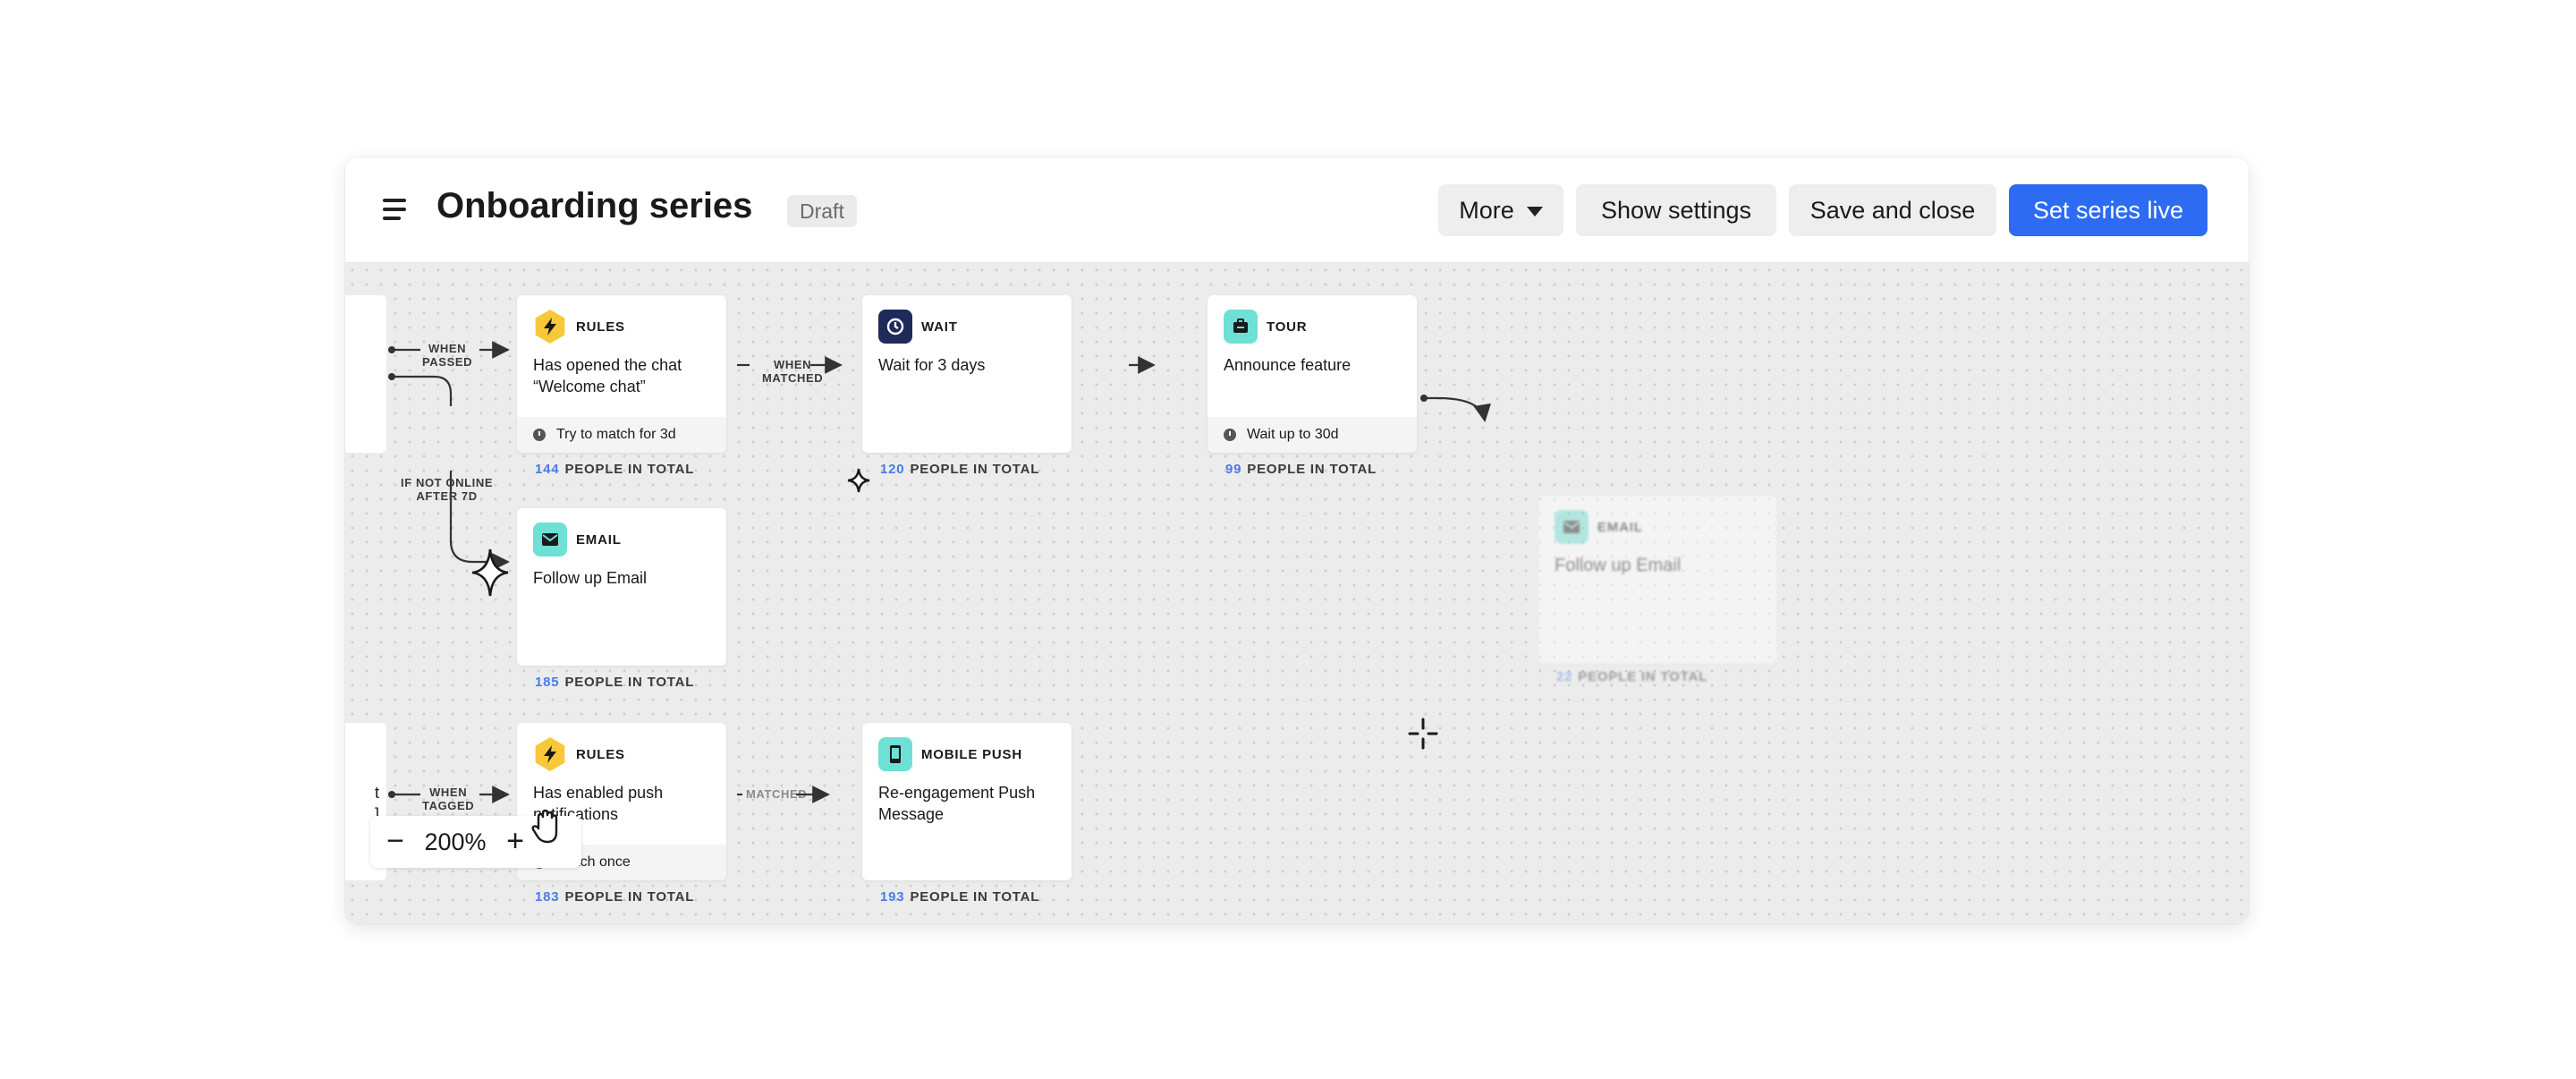 This screenshot has width=2576, height=1079. Describe the element at coordinates (1287, 327) in the screenshot. I see `card-type-label: TOUR` at that location.